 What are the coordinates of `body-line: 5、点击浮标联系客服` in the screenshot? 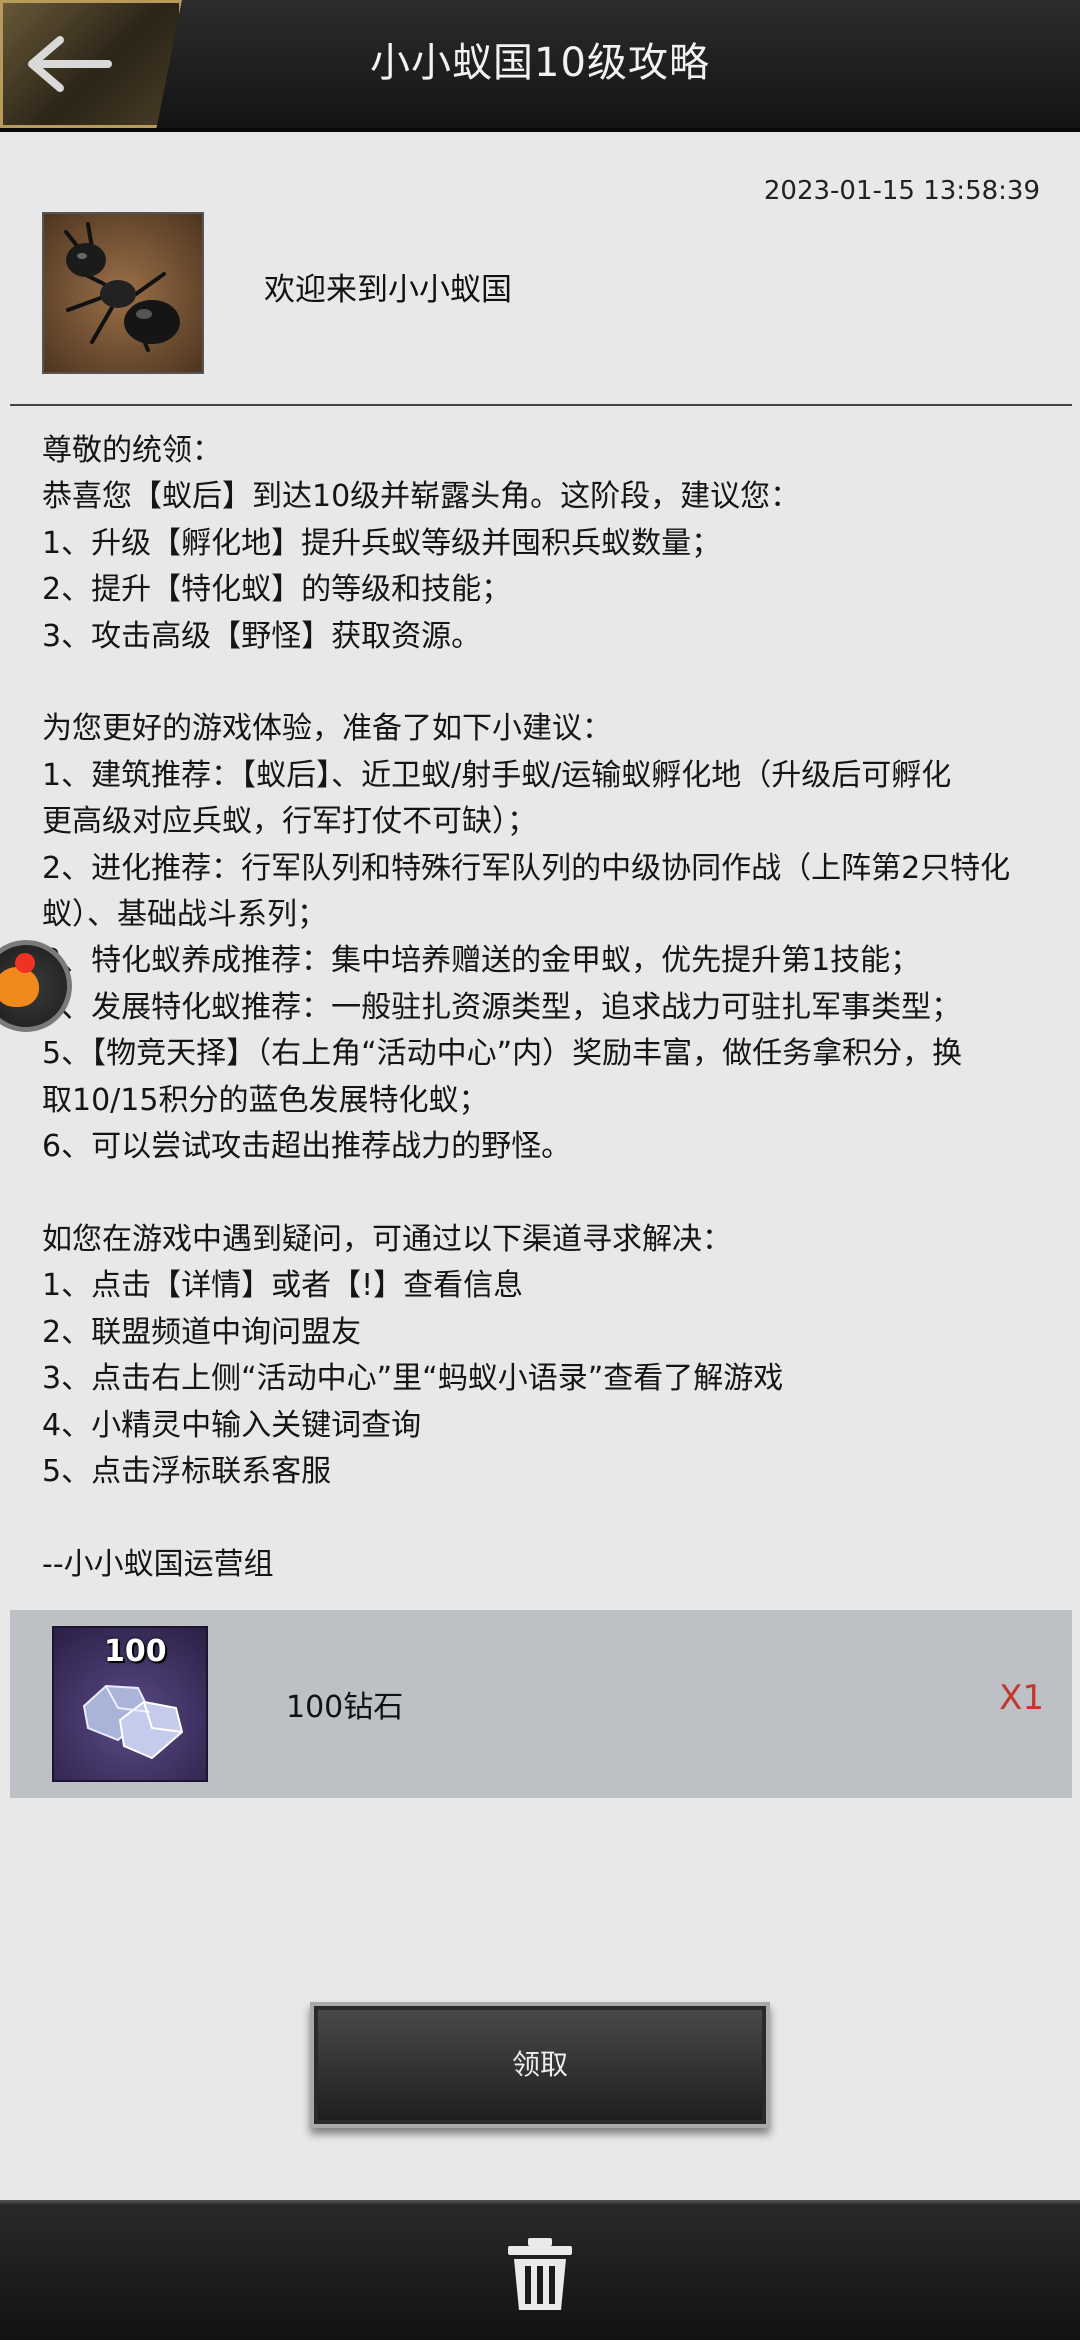 It's located at (187, 1471).